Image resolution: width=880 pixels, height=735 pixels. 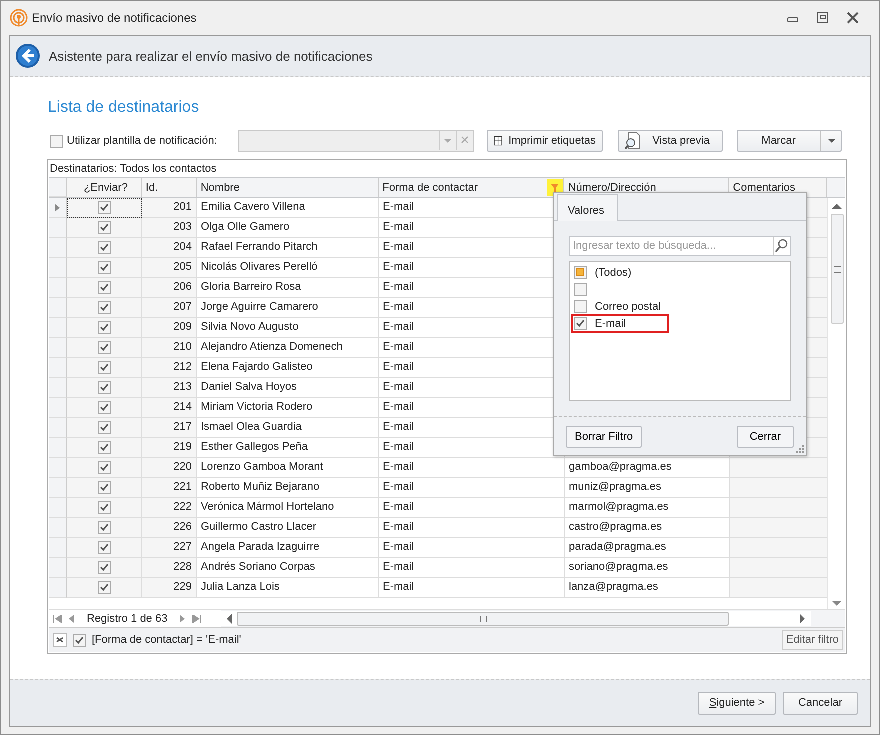 I want to click on table-cell: 229, so click(x=169, y=588).